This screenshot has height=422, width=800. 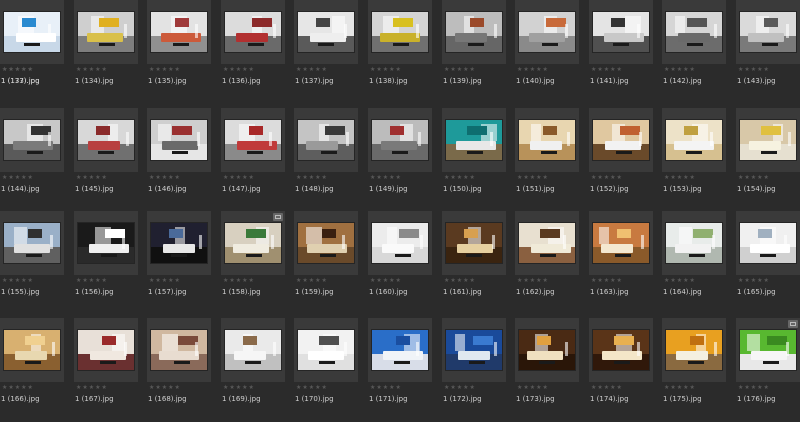 I want to click on thumbnail-item: ★★★★★ 1 (154).jpg, so click(x=768, y=160).